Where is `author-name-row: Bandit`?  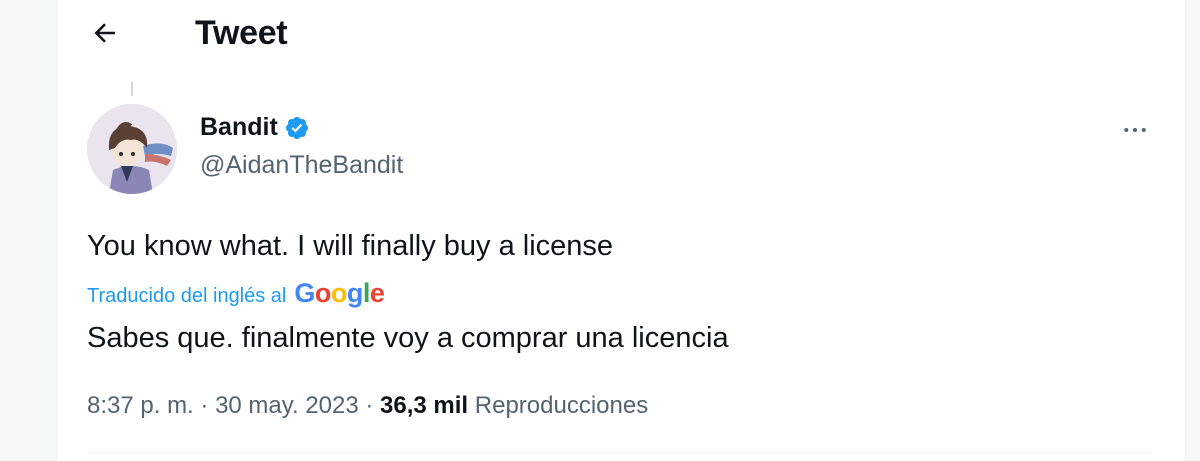 author-name-row: Bandit is located at coordinates (255, 127).